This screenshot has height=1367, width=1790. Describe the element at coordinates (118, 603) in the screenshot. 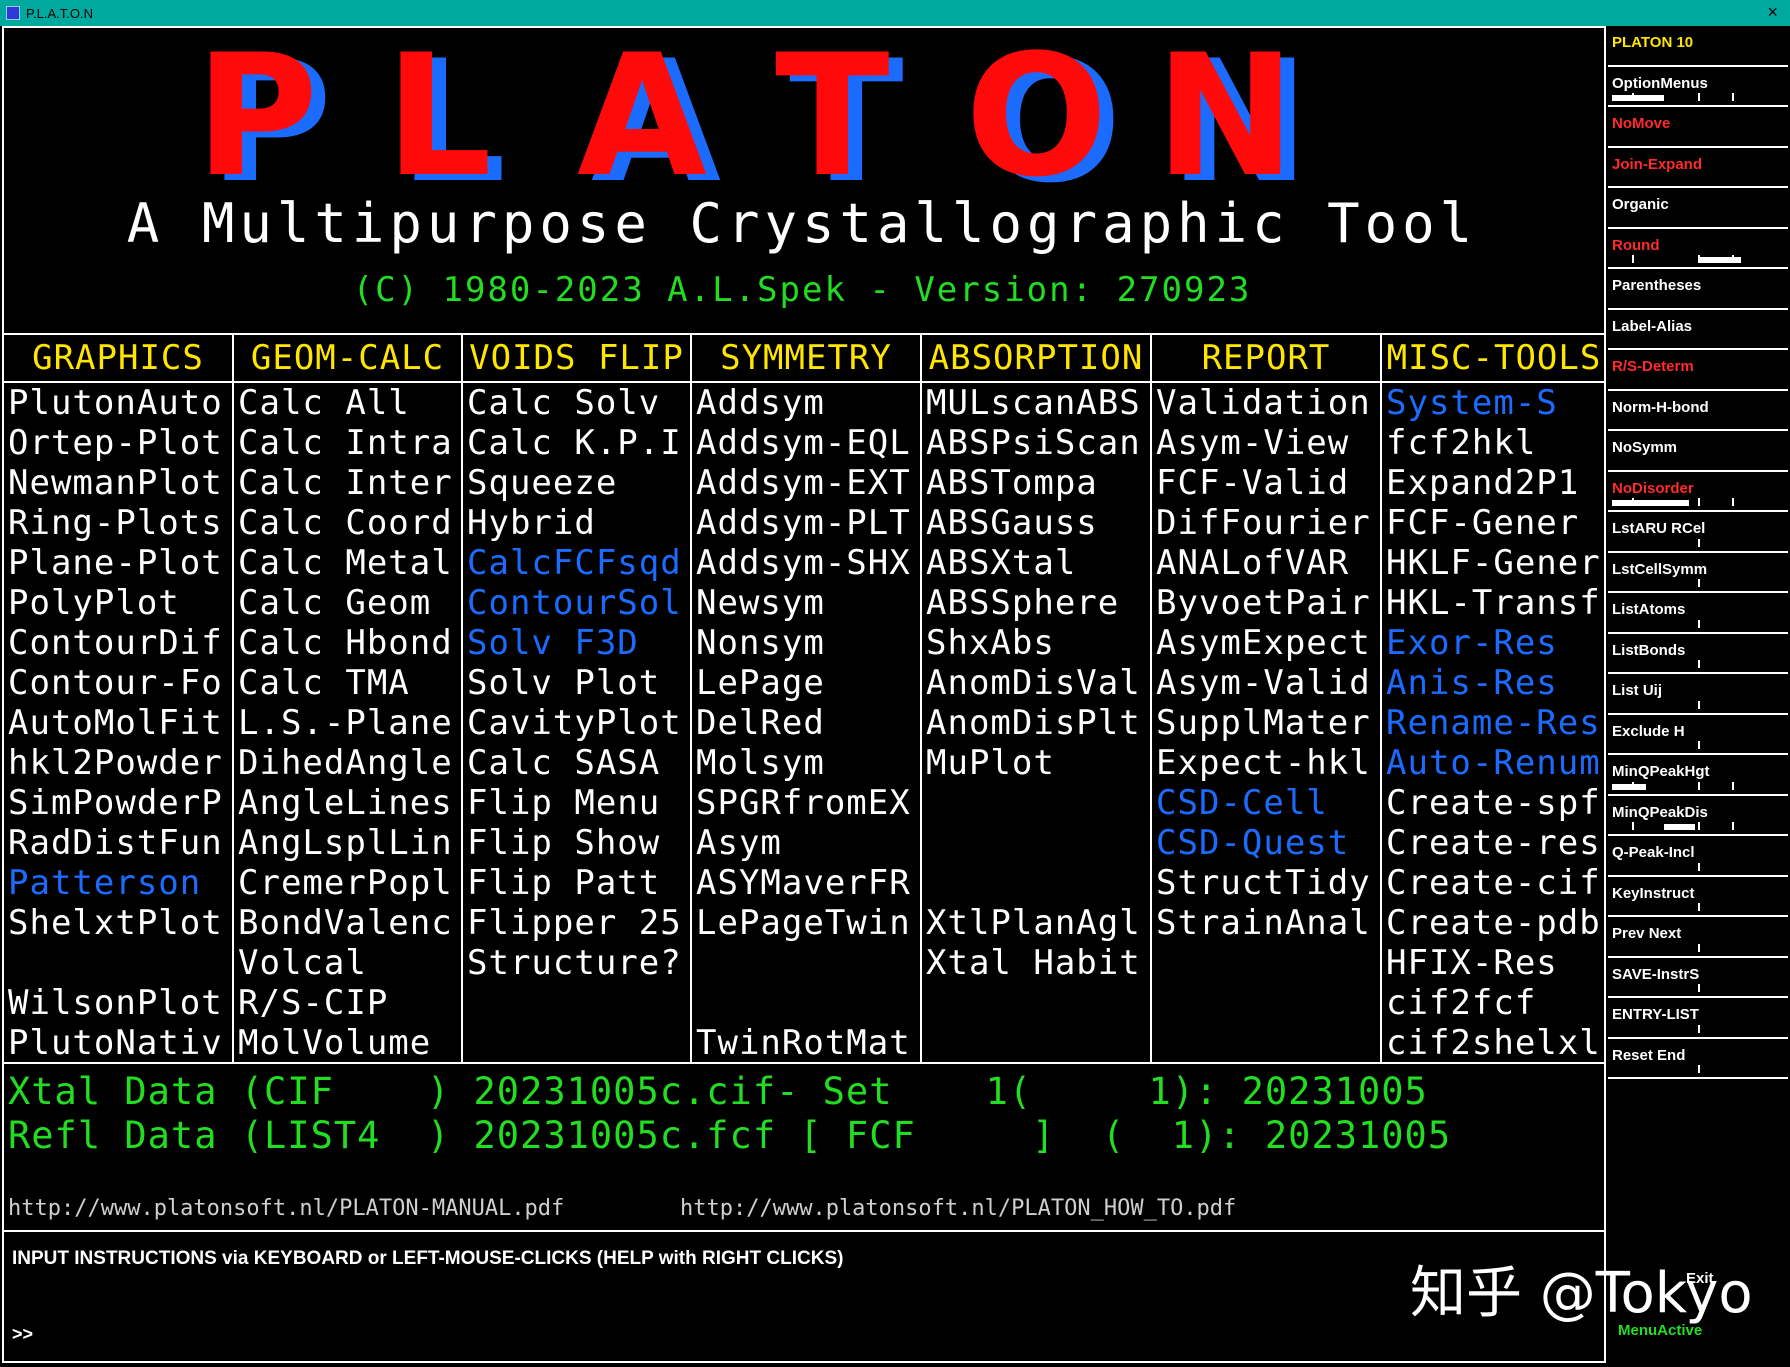

I see `menu-item: PolyPlot` at that location.